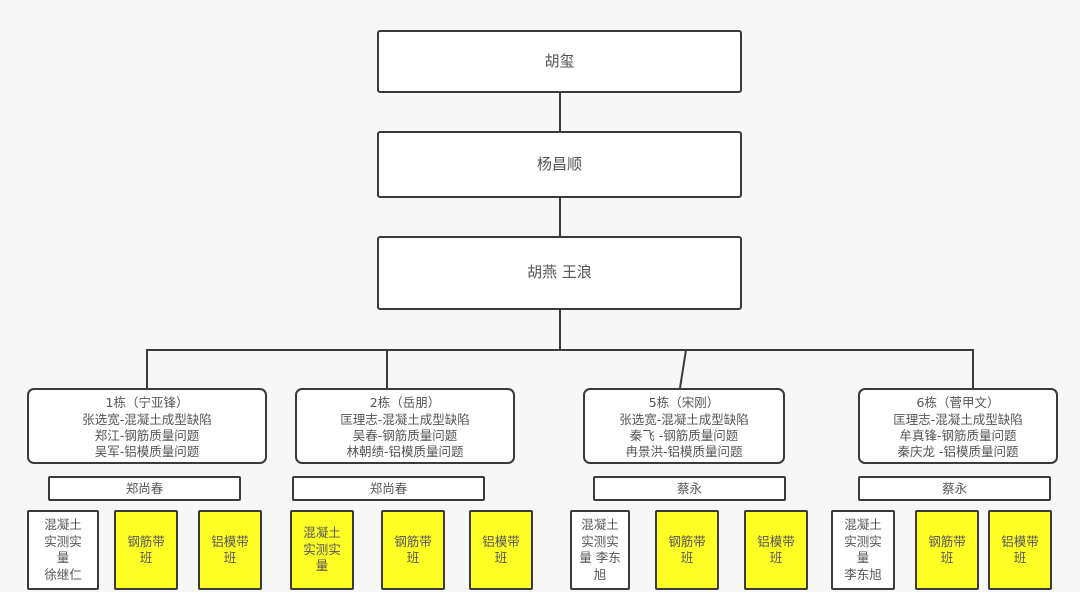 The height and width of the screenshot is (592, 1080). What do you see at coordinates (405, 451) in the screenshot?
I see `department-detail-line: 林朝绩-铝模质量问题` at bounding box center [405, 451].